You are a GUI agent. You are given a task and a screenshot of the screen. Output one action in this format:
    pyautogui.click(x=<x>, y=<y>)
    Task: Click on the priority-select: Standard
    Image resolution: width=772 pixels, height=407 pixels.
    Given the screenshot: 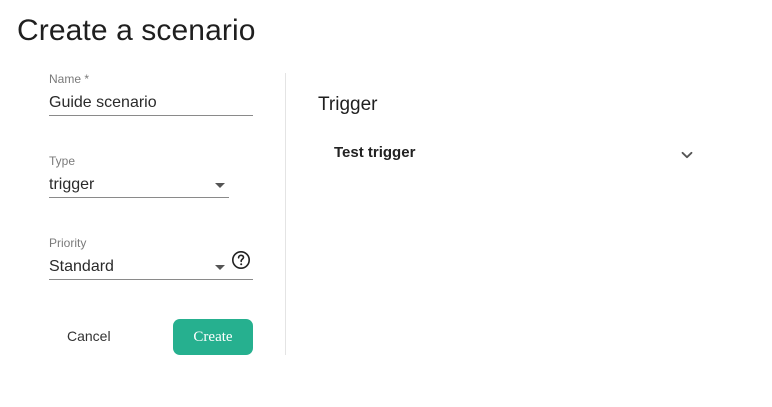 What is the action you would take?
    pyautogui.click(x=151, y=265)
    